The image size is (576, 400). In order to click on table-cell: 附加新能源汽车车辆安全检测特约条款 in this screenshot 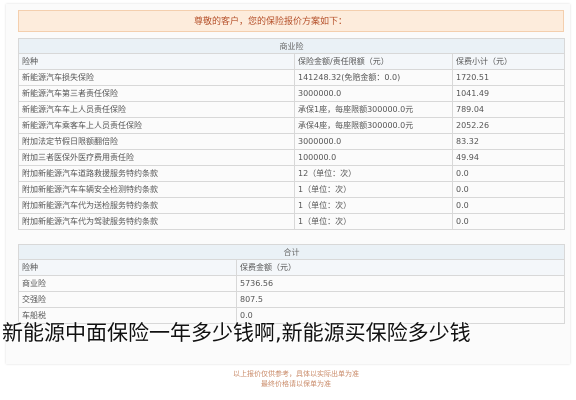, I will do `click(156, 189)`.